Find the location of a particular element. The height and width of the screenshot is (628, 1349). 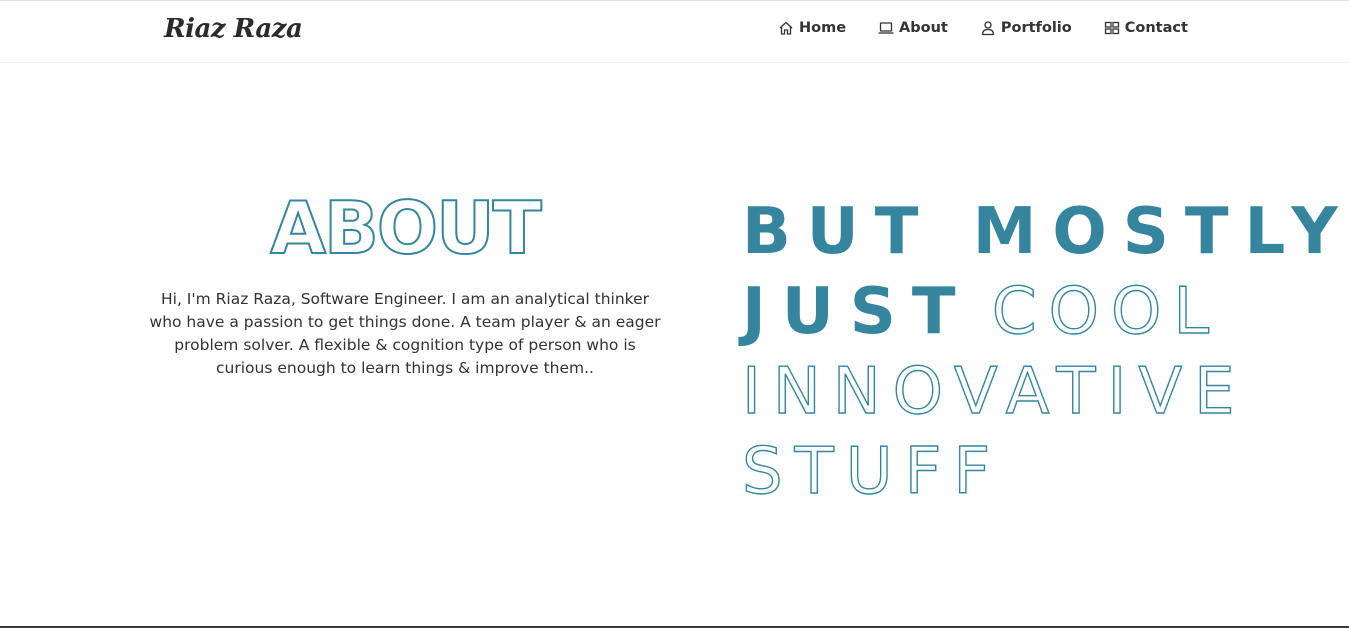

nav-about-link: About is located at coordinates (913, 28).